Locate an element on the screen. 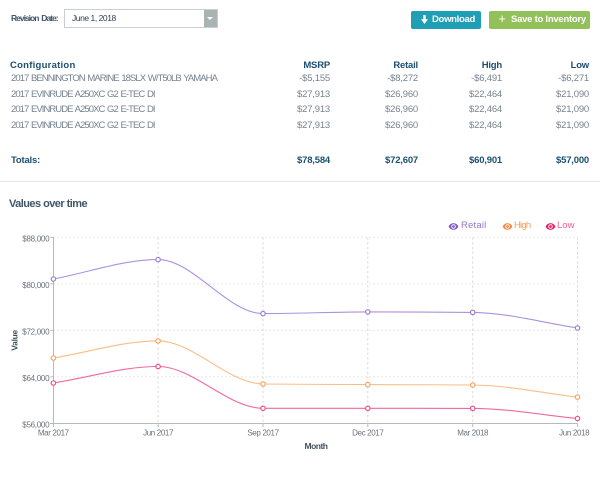 The width and height of the screenshot is (600, 483). svg-text: Mar 2017 is located at coordinates (54, 433).